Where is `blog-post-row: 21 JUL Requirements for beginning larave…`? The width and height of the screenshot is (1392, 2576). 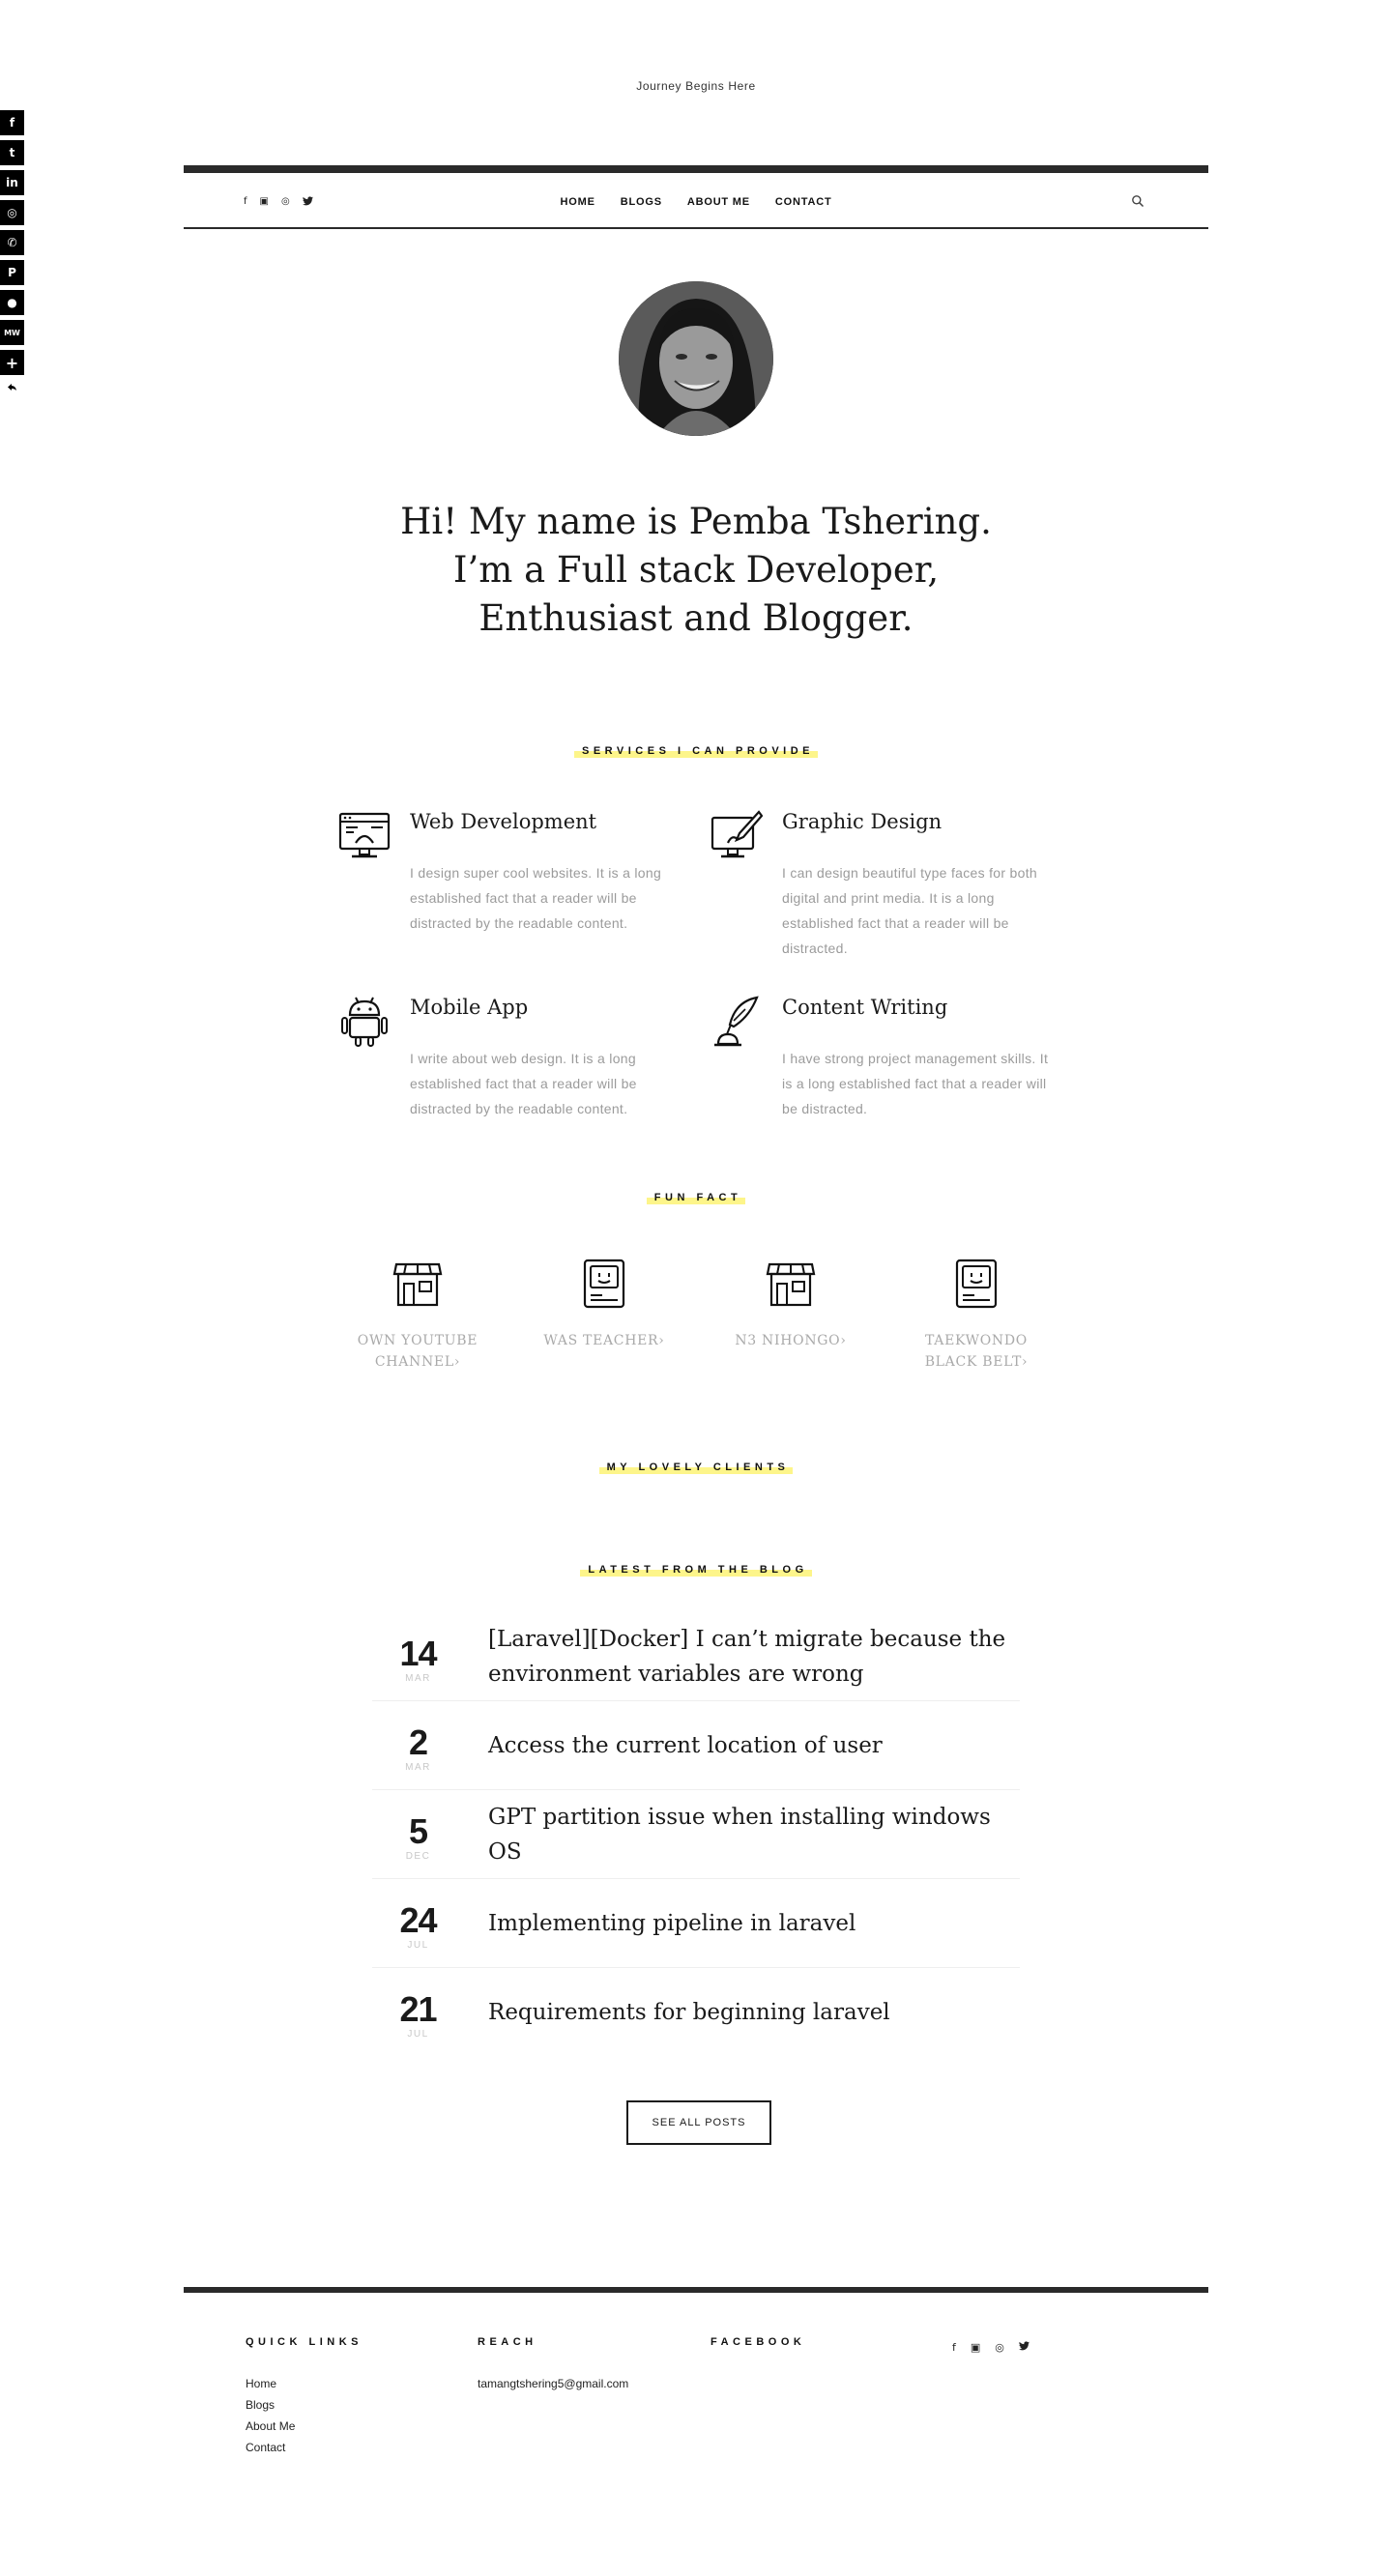
blog-post-row: 21 JUL Requirements for beginning larave… is located at coordinates (696, 2012).